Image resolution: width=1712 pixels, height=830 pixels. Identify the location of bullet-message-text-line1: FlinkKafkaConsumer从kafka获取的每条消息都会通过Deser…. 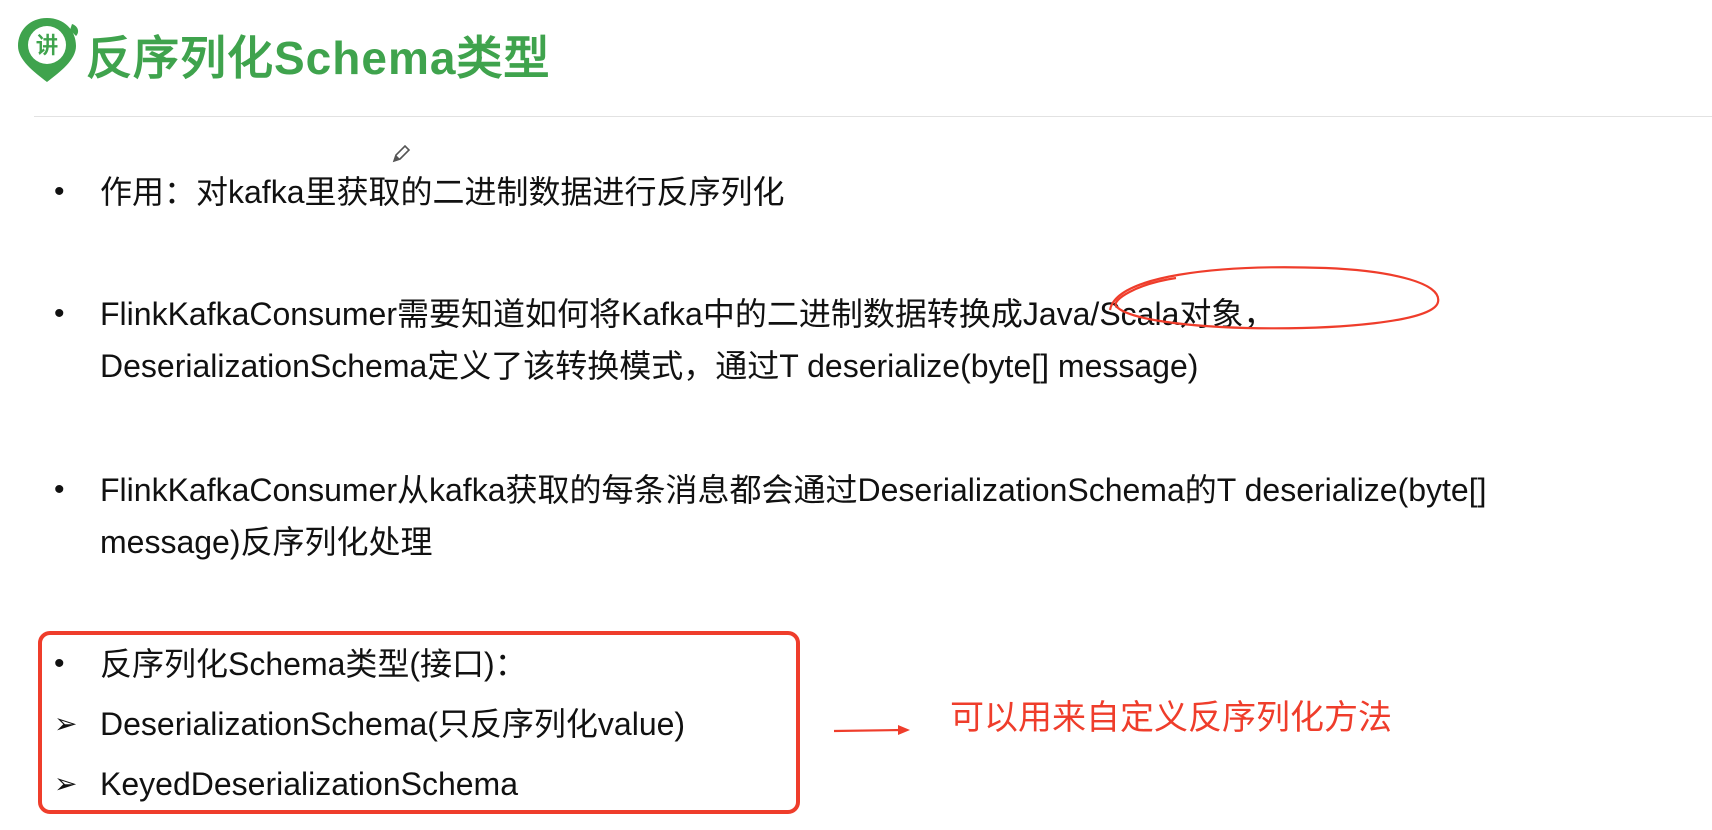
(793, 490).